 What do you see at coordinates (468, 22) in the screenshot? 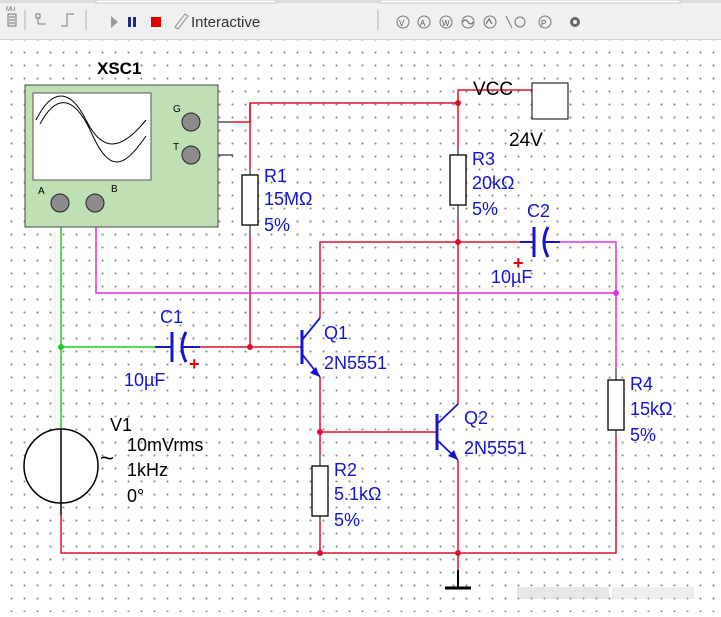
I see `analysis-icon-wave` at bounding box center [468, 22].